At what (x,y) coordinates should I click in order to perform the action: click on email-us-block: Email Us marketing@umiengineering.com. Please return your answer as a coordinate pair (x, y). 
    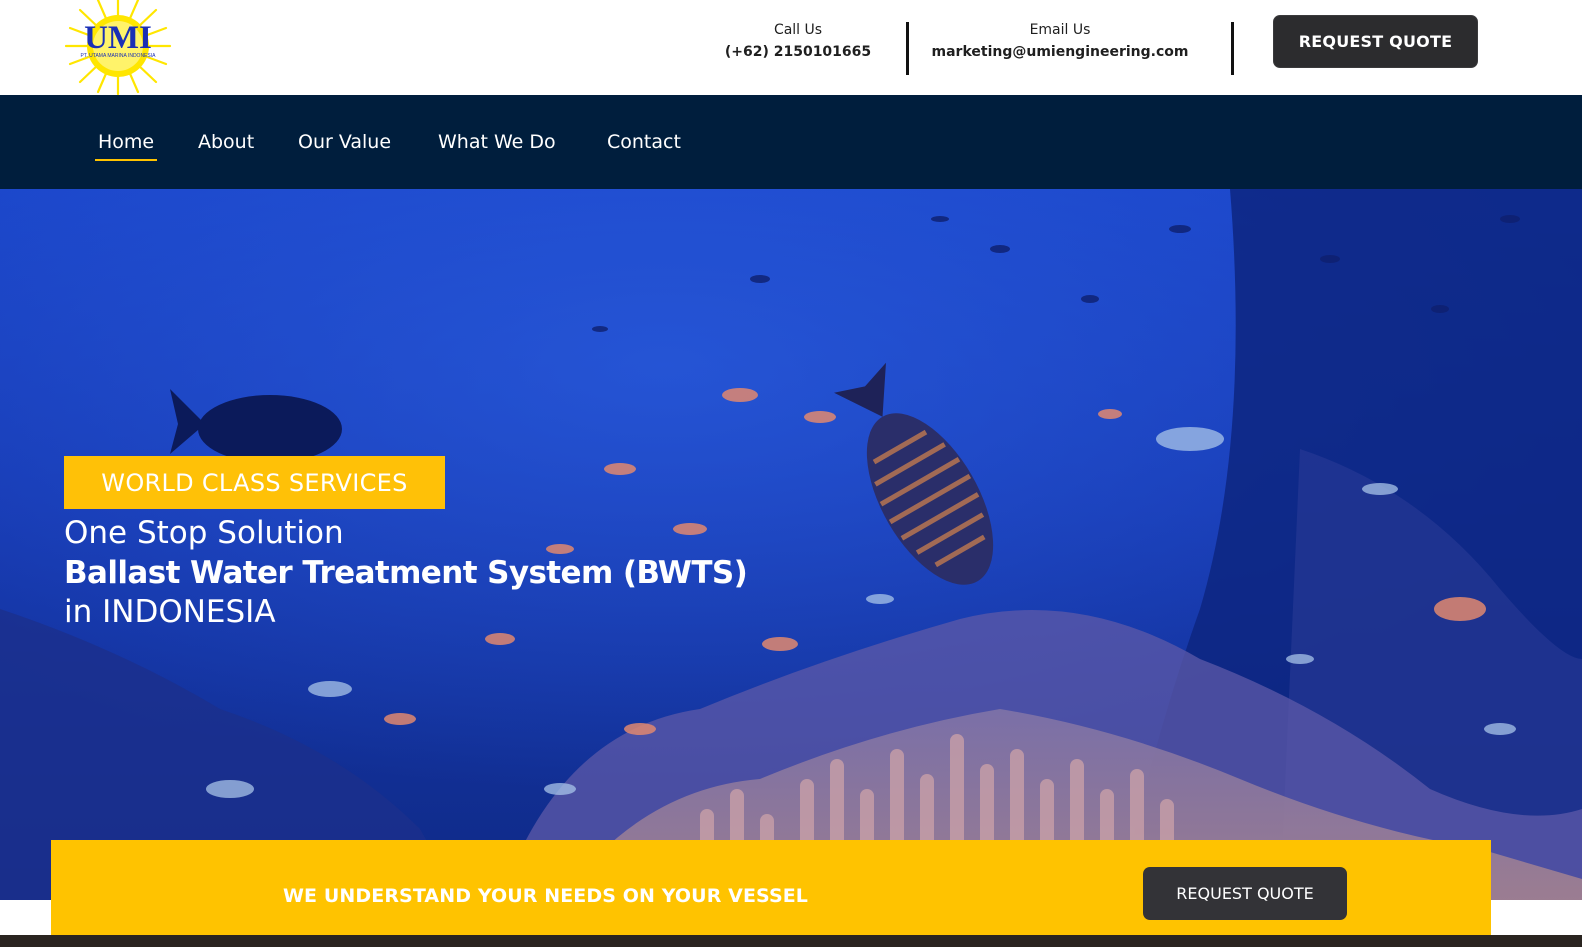
    Looking at the image, I should click on (1060, 42).